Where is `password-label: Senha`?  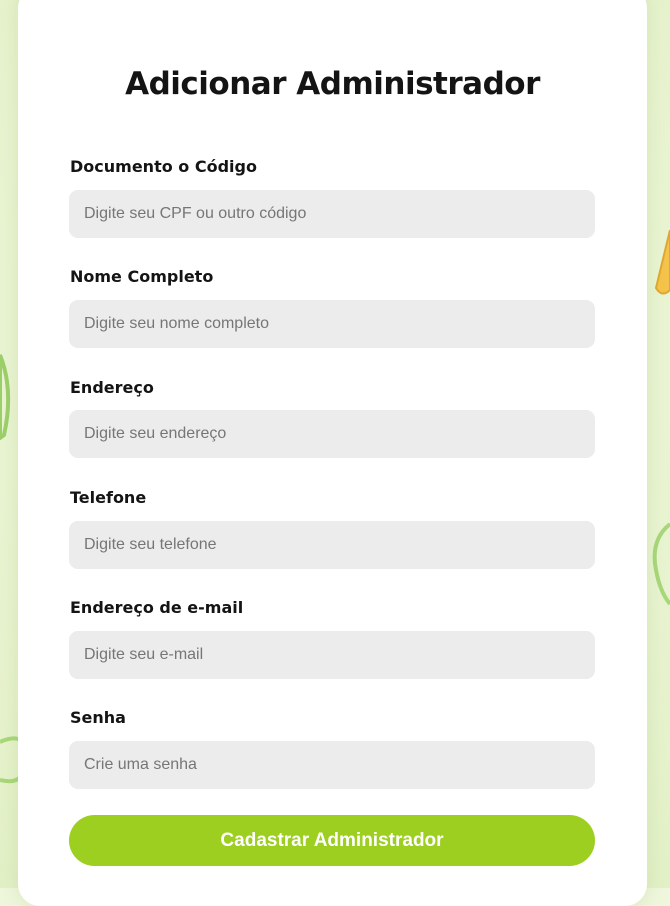 password-label: Senha is located at coordinates (98, 717).